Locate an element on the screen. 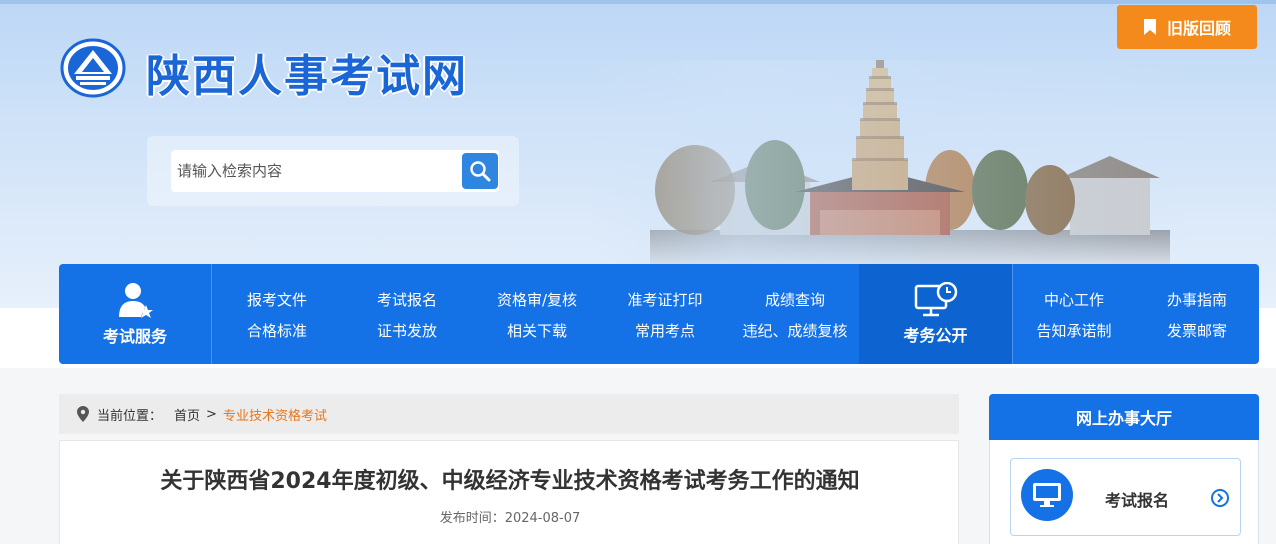 This screenshot has height=544, width=1276. exam-registration-card: 考试报名 is located at coordinates (1125, 497).